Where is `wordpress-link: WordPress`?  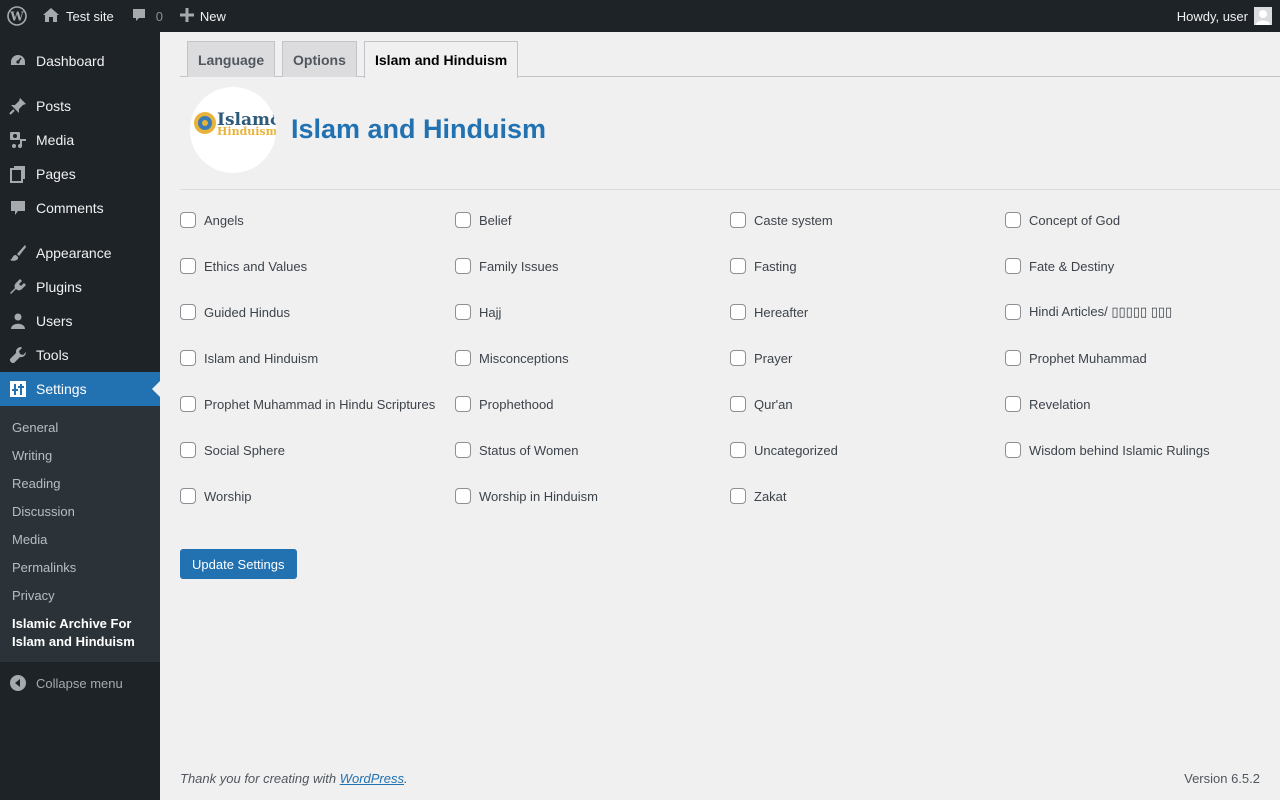 wordpress-link: WordPress is located at coordinates (372, 778).